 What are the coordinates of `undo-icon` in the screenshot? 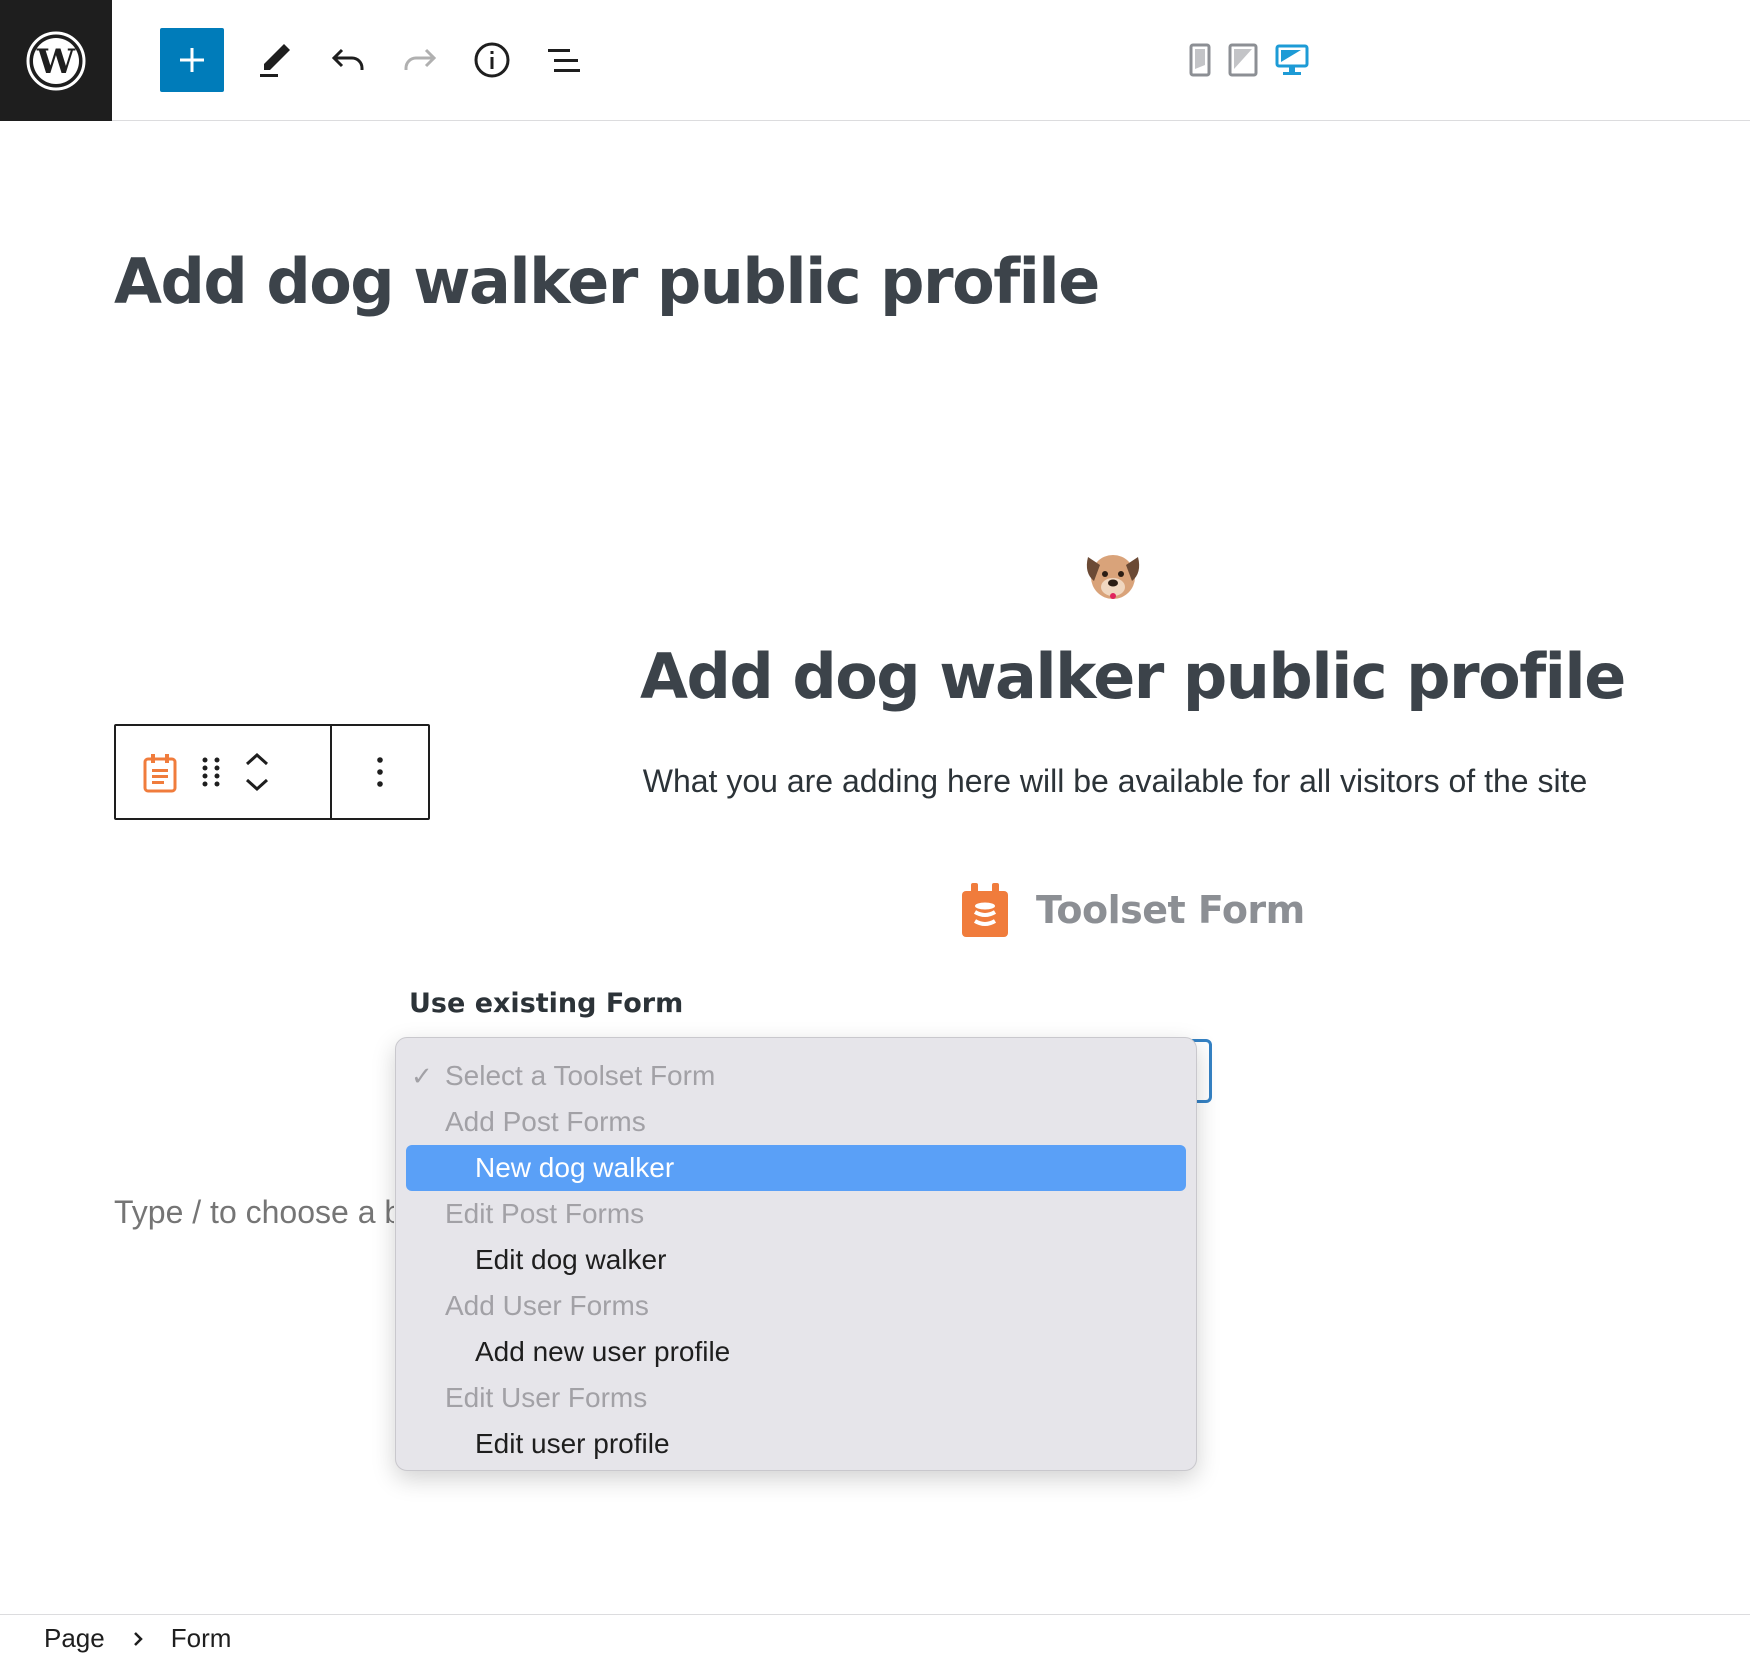 It's located at (347, 59).